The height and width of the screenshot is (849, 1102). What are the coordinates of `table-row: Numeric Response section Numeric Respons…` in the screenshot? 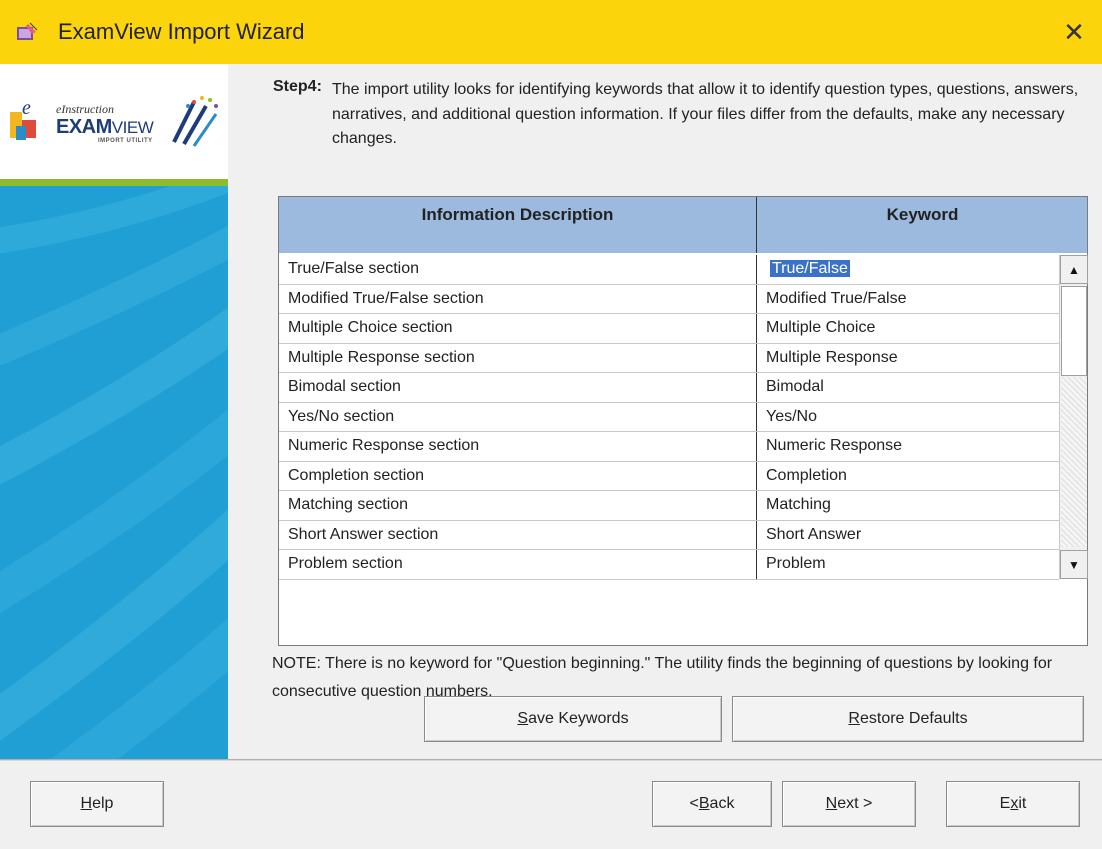 It's located at (669, 447).